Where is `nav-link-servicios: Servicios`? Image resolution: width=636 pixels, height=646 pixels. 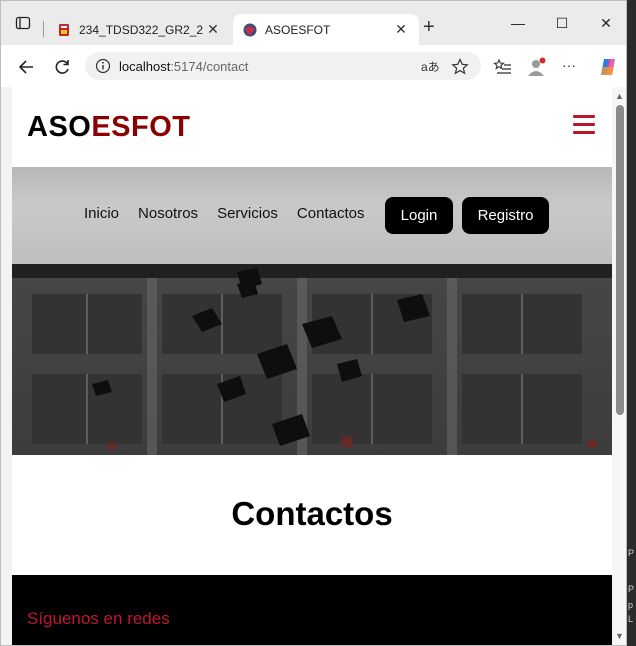
nav-link-servicios: Servicios is located at coordinates (247, 213).